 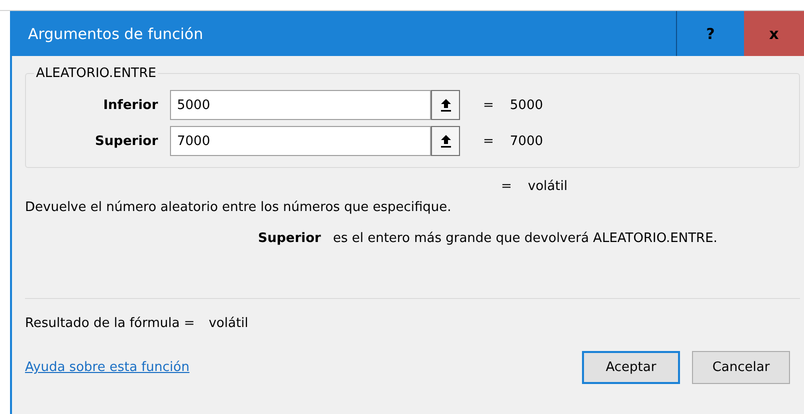 What do you see at coordinates (300, 105) in the screenshot?
I see `input-field: 5000` at bounding box center [300, 105].